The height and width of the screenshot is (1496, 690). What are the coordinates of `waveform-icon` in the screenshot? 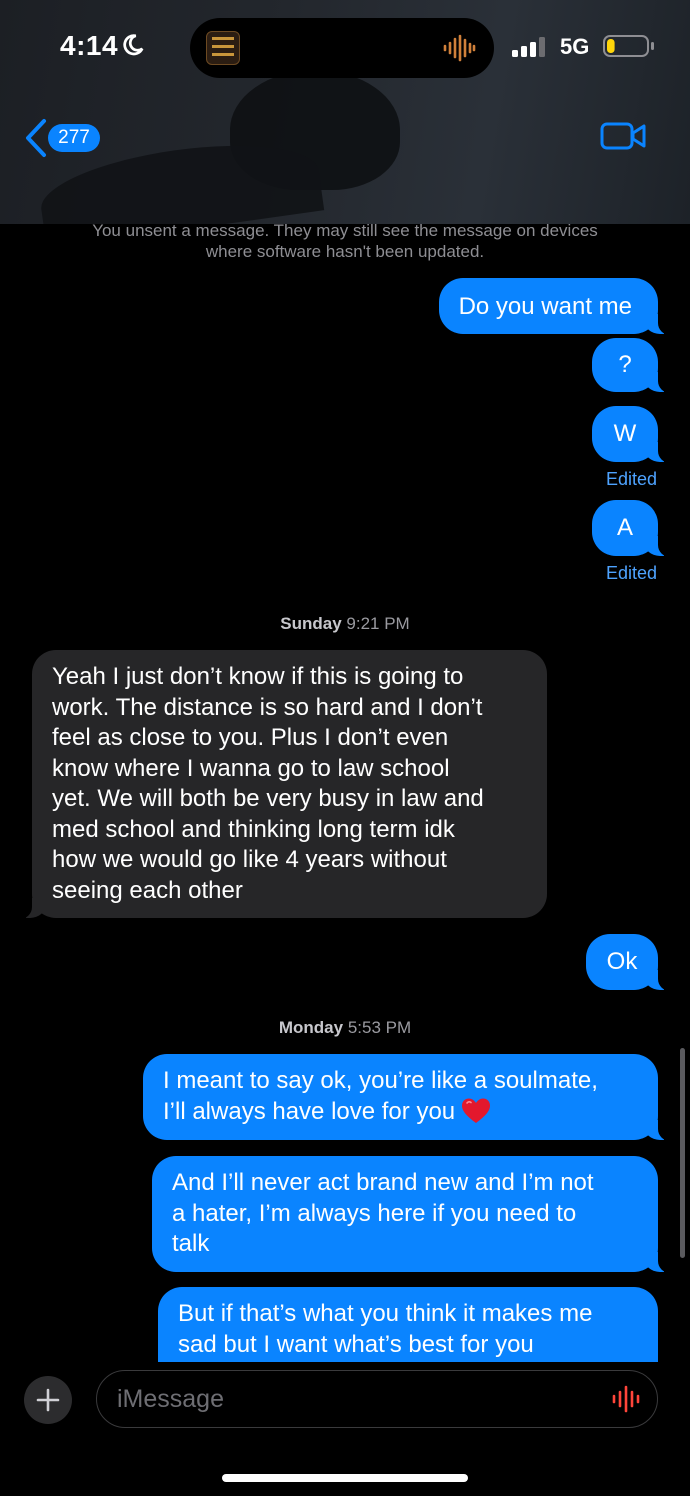 It's located at (459, 48).